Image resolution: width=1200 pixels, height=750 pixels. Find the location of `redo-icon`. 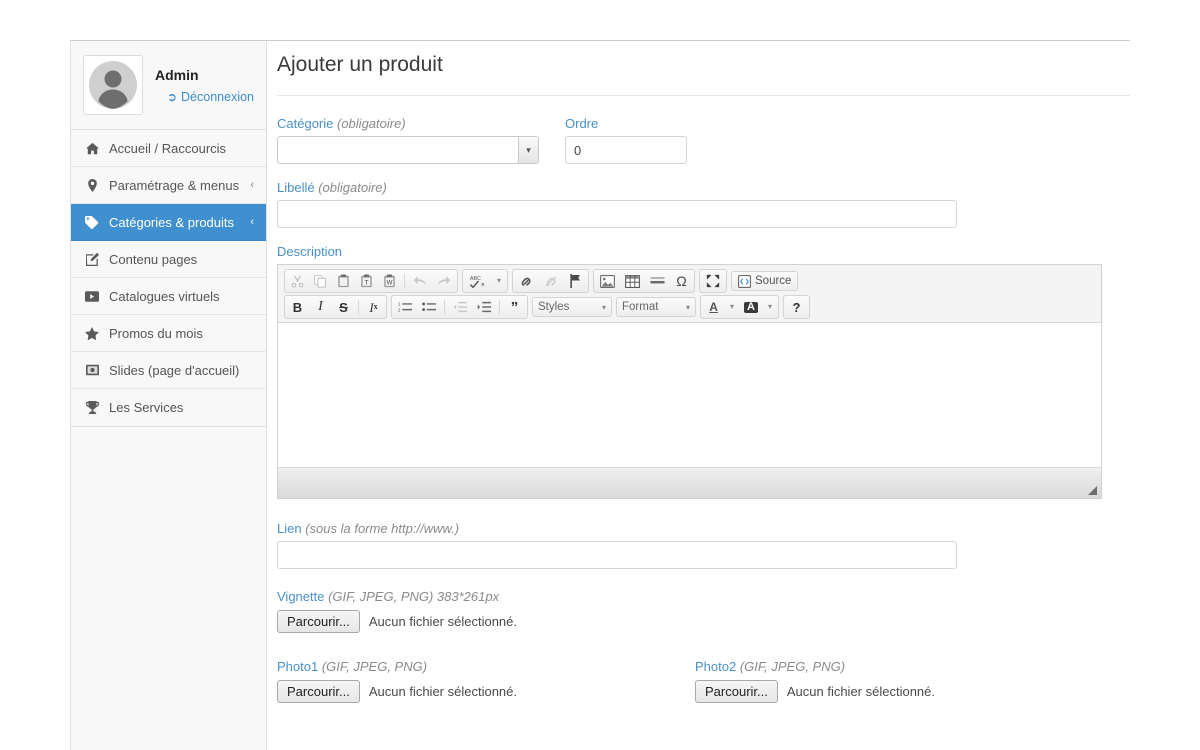

redo-icon is located at coordinates (444, 281).